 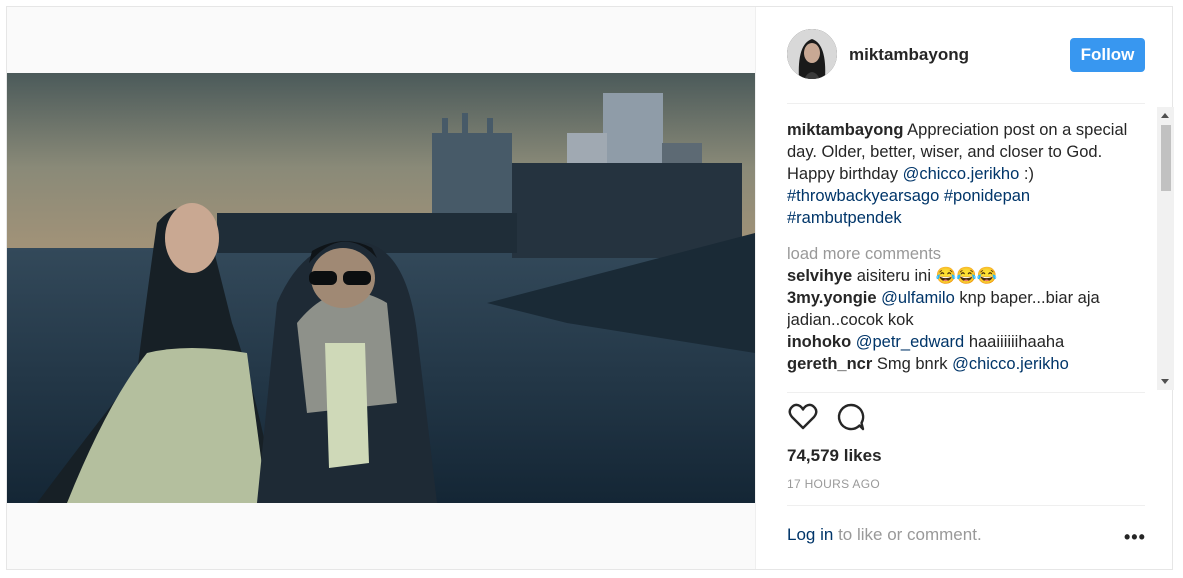 I want to click on comment-text: Smg bnrk, so click(x=912, y=364).